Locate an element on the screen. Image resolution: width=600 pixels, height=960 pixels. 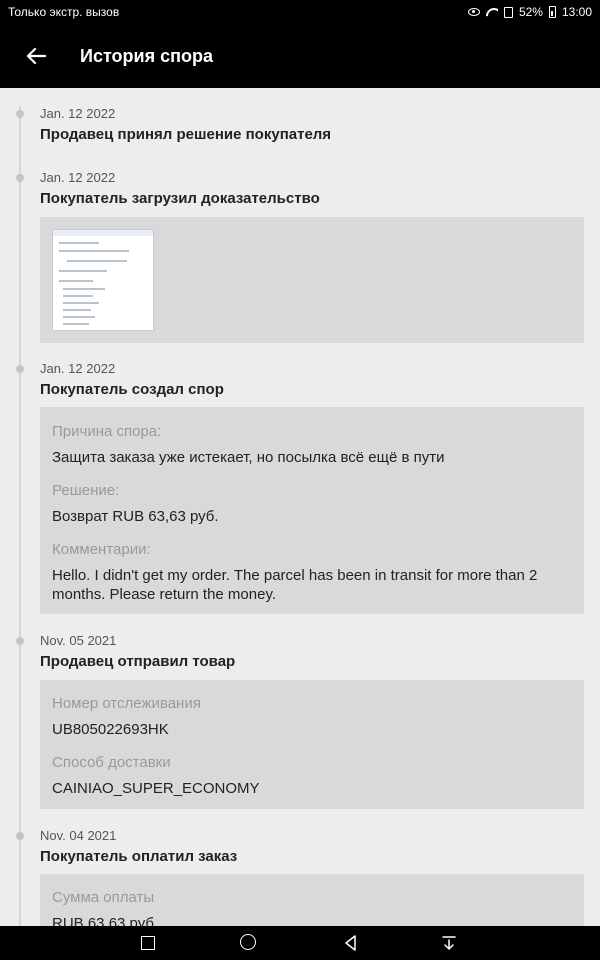
arrow-left-icon is located at coordinates (36, 56).